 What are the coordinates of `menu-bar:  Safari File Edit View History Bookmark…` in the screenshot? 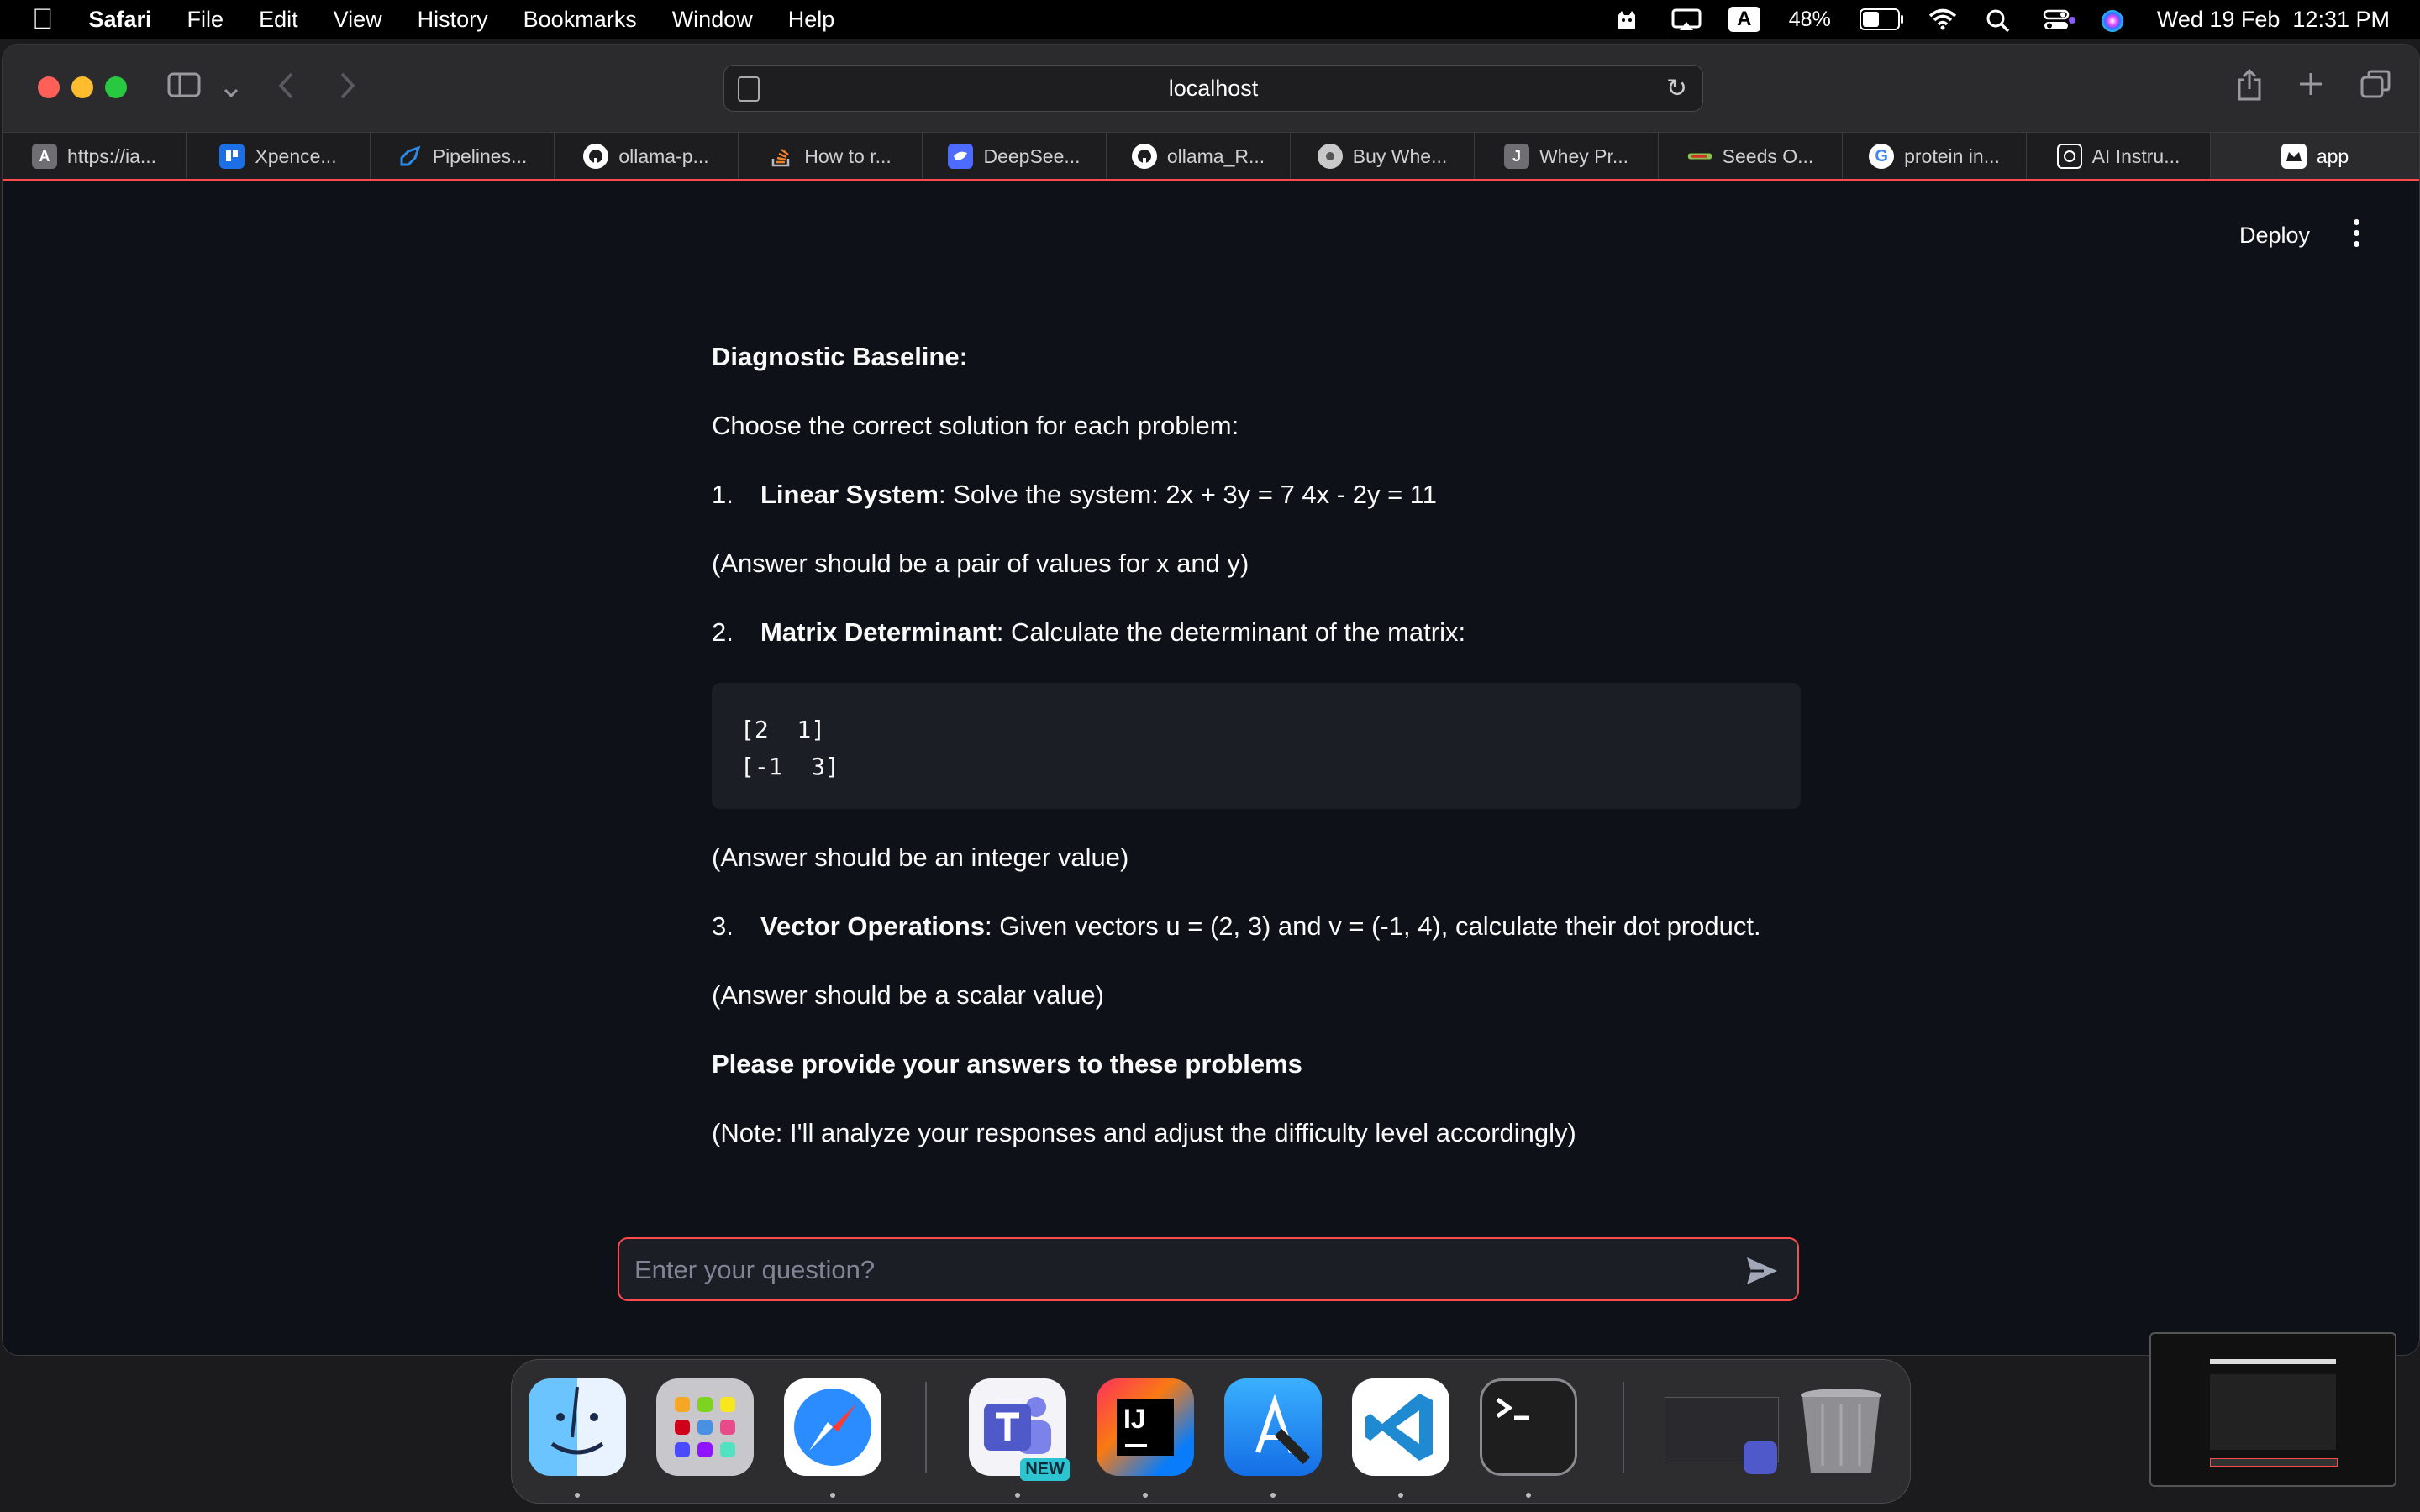 It's located at (1210, 19).